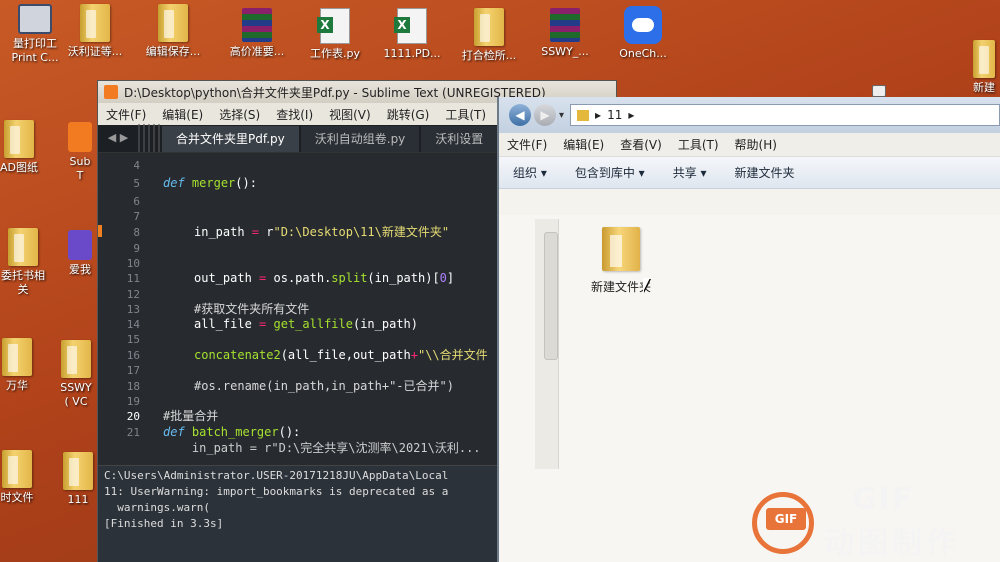 The width and height of the screenshot is (1000, 562). What do you see at coordinates (459, 139) in the screenshot?
I see `tab-settings: 沃利设置` at bounding box center [459, 139].